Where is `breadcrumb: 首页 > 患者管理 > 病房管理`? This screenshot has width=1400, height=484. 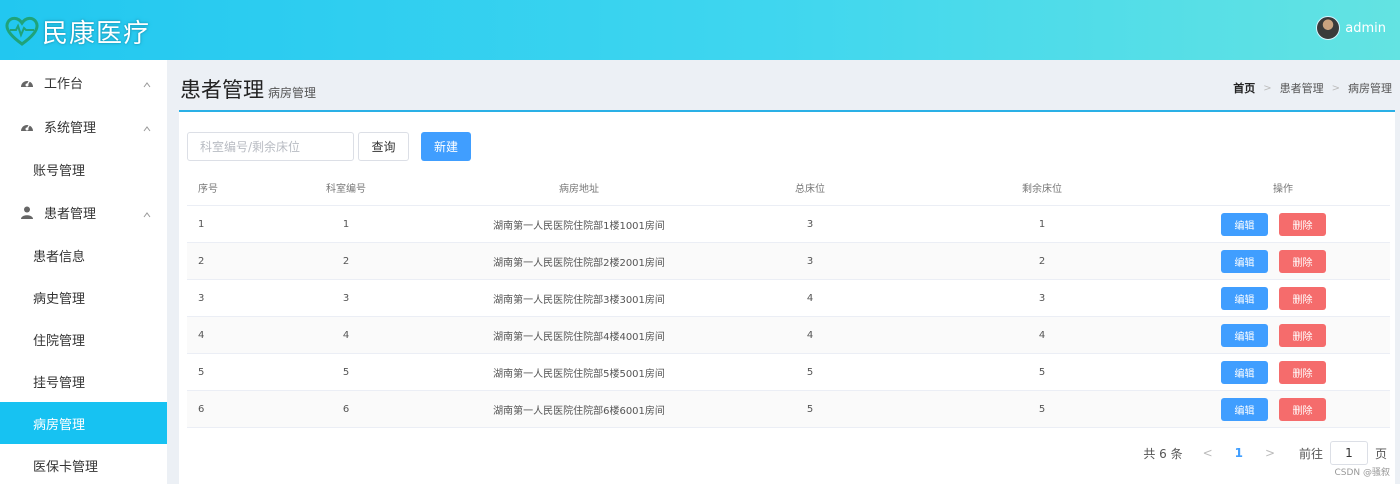
breadcrumb: 首页 > 患者管理 > 病房管理 is located at coordinates (1312, 88).